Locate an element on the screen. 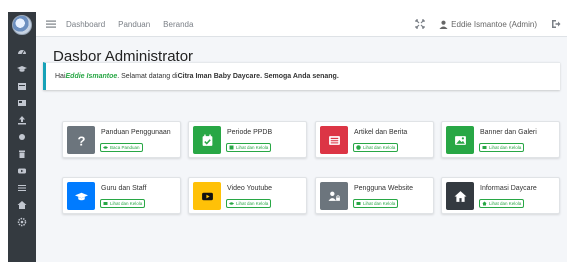 The width and height of the screenshot is (567, 262). card-link-label: Baca Panduan is located at coordinates (125, 147).